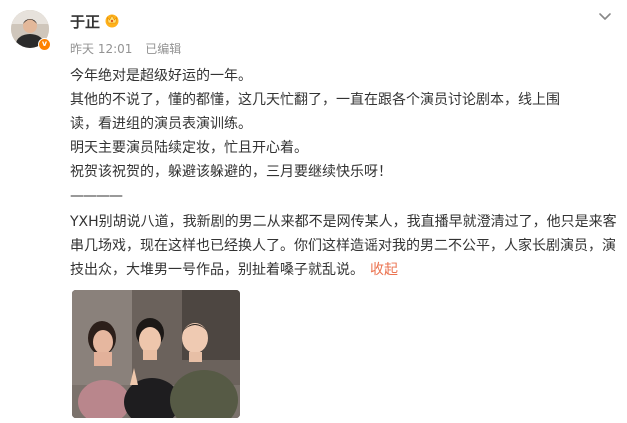  Describe the element at coordinates (231, 172) in the screenshot. I see `post-text-line: 祝贺该祝贺的，躲避该躲避的，三月要继续快乐呀！` at that location.